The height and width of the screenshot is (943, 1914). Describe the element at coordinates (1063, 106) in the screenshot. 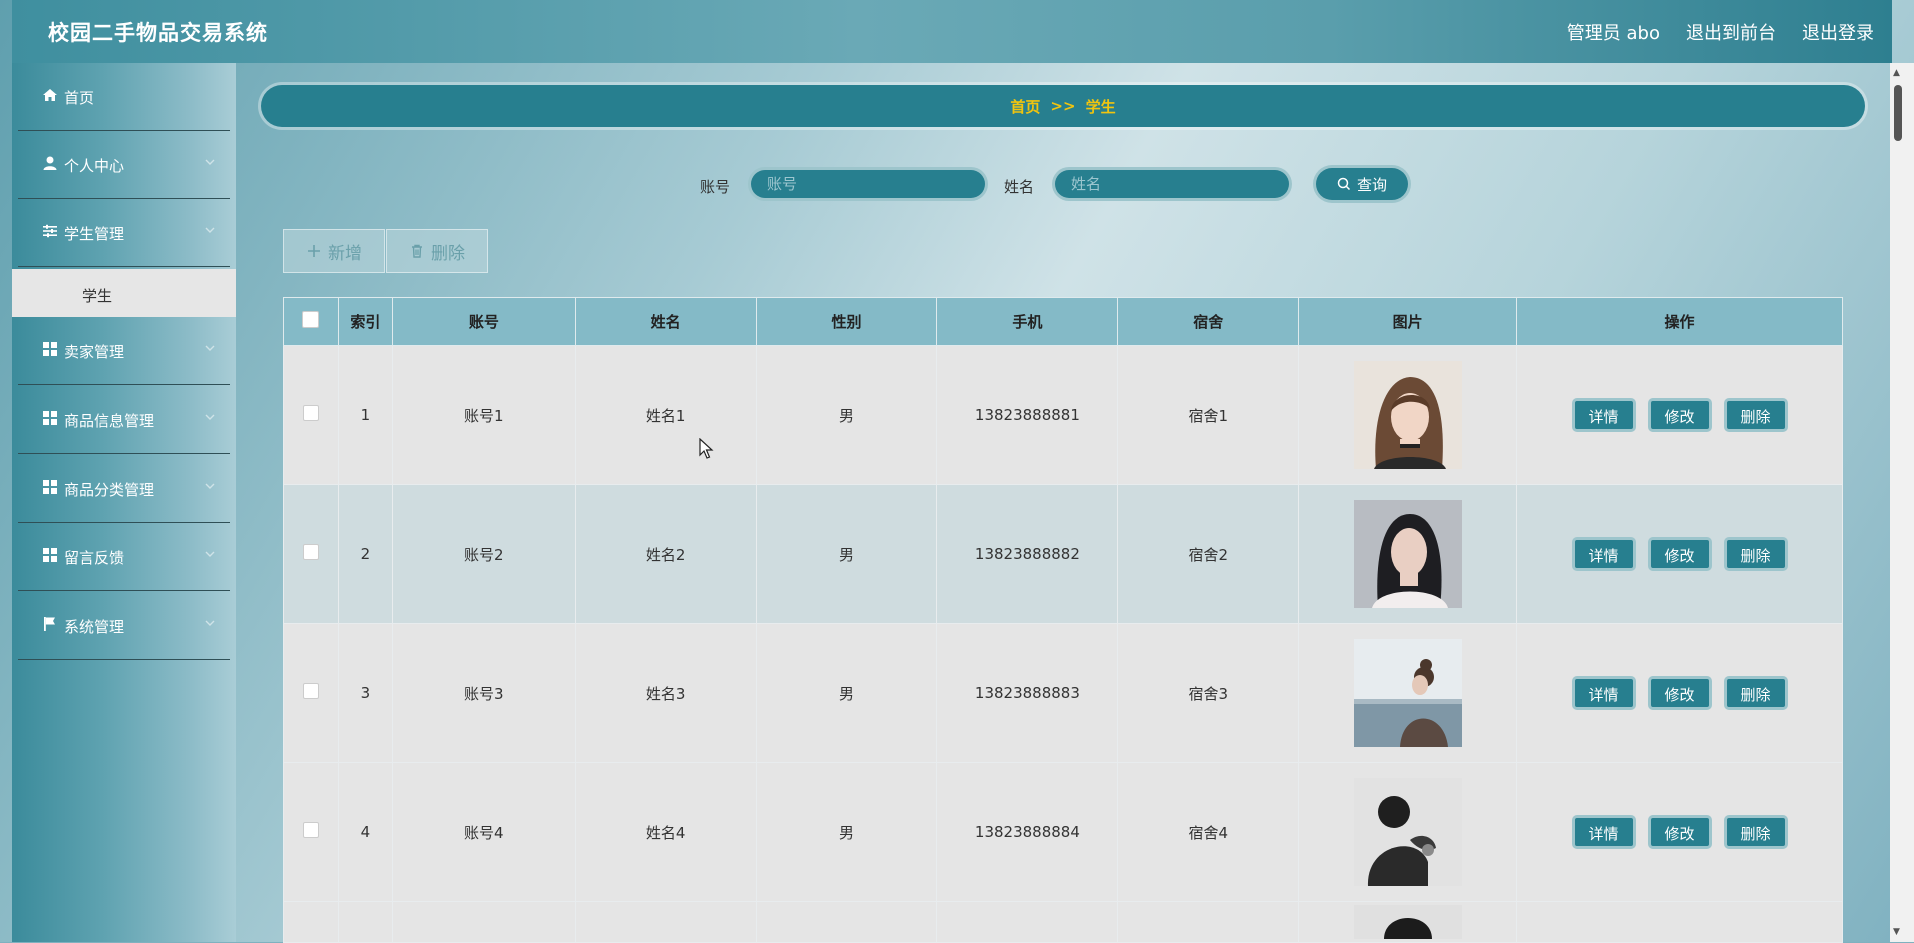

I see `breadcrumb: 首页 >> 学生` at that location.